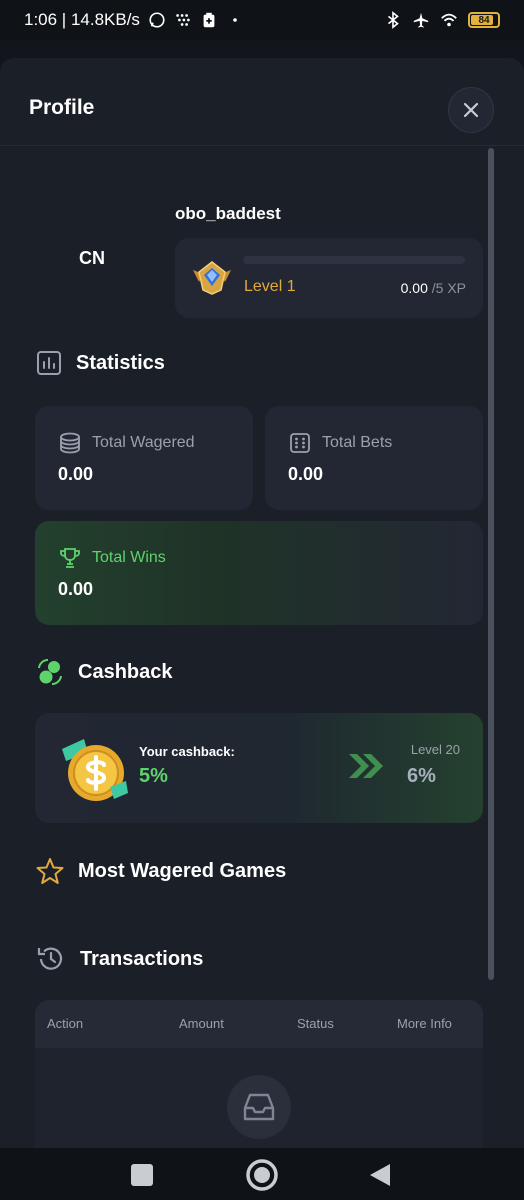 The image size is (524, 1200). I want to click on total-wagered-label: Total Wagered, so click(143, 442).